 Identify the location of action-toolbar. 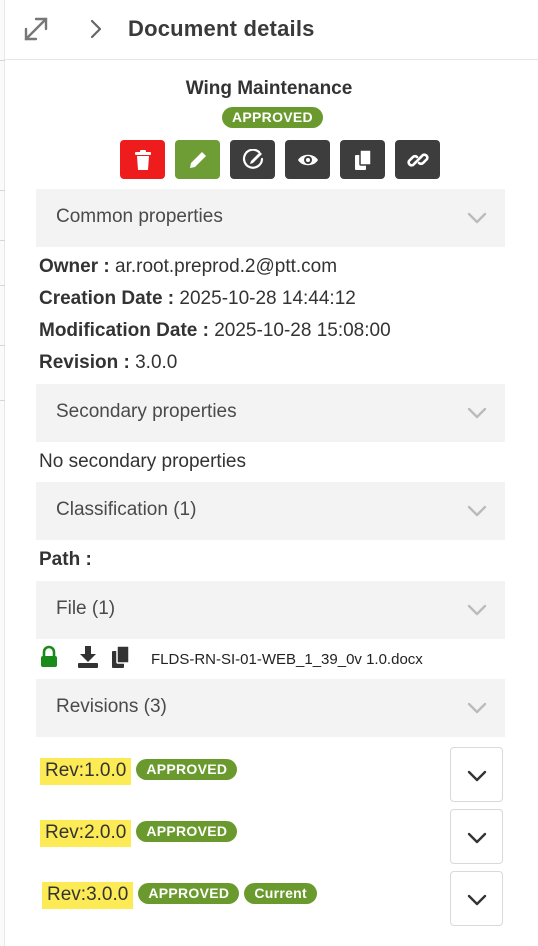
(280, 159).